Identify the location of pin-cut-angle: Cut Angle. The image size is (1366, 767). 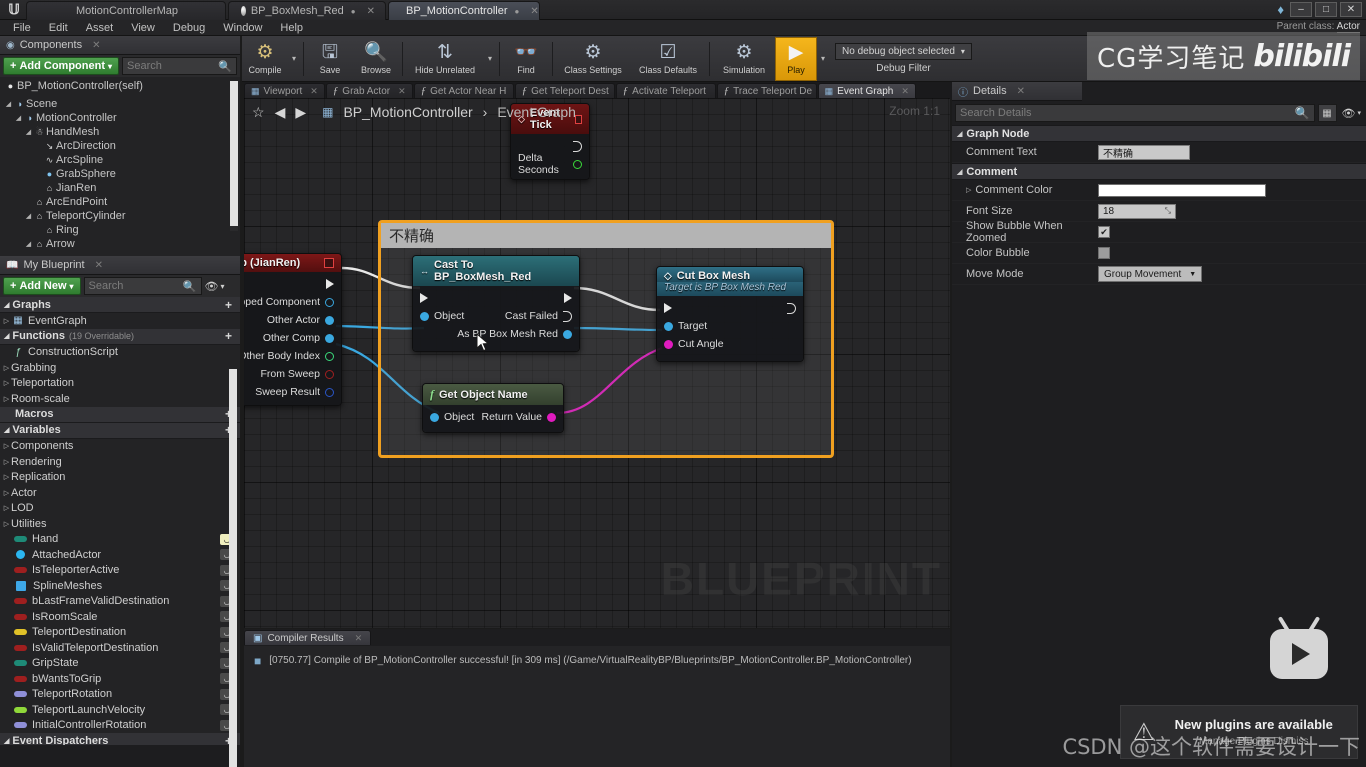
(730, 344).